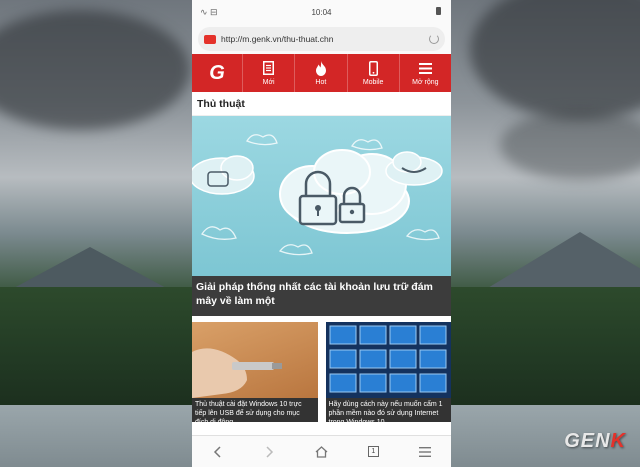 The image size is (640, 467). I want to click on flame-icon, so click(321, 68).